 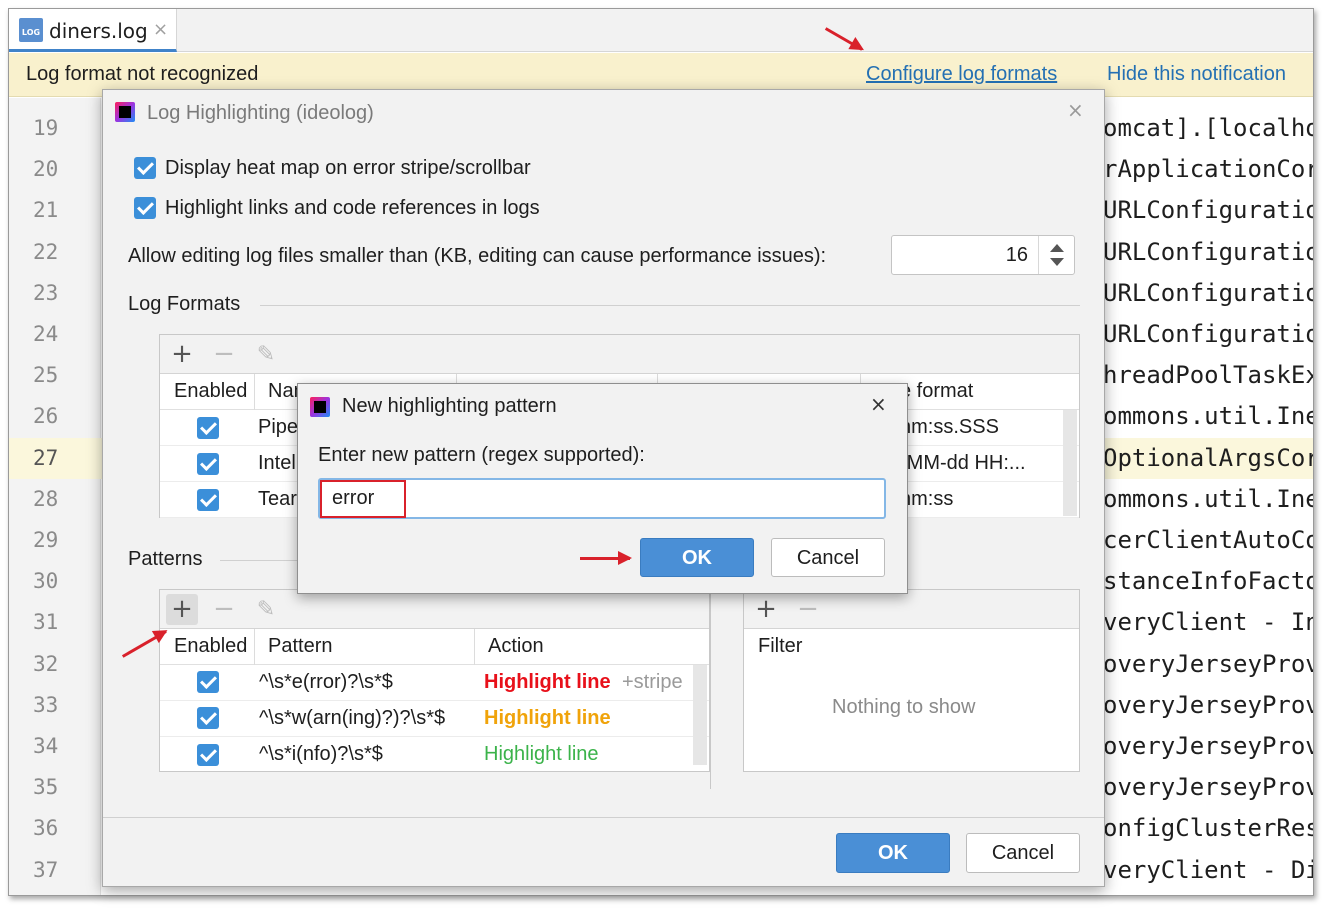 I want to click on log-file-icon: LOG, so click(x=31, y=30).